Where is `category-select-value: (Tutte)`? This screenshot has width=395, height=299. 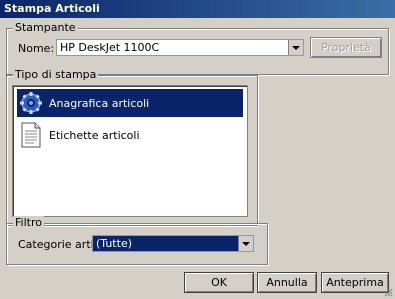
category-select-value: (Tutte) is located at coordinates (114, 243).